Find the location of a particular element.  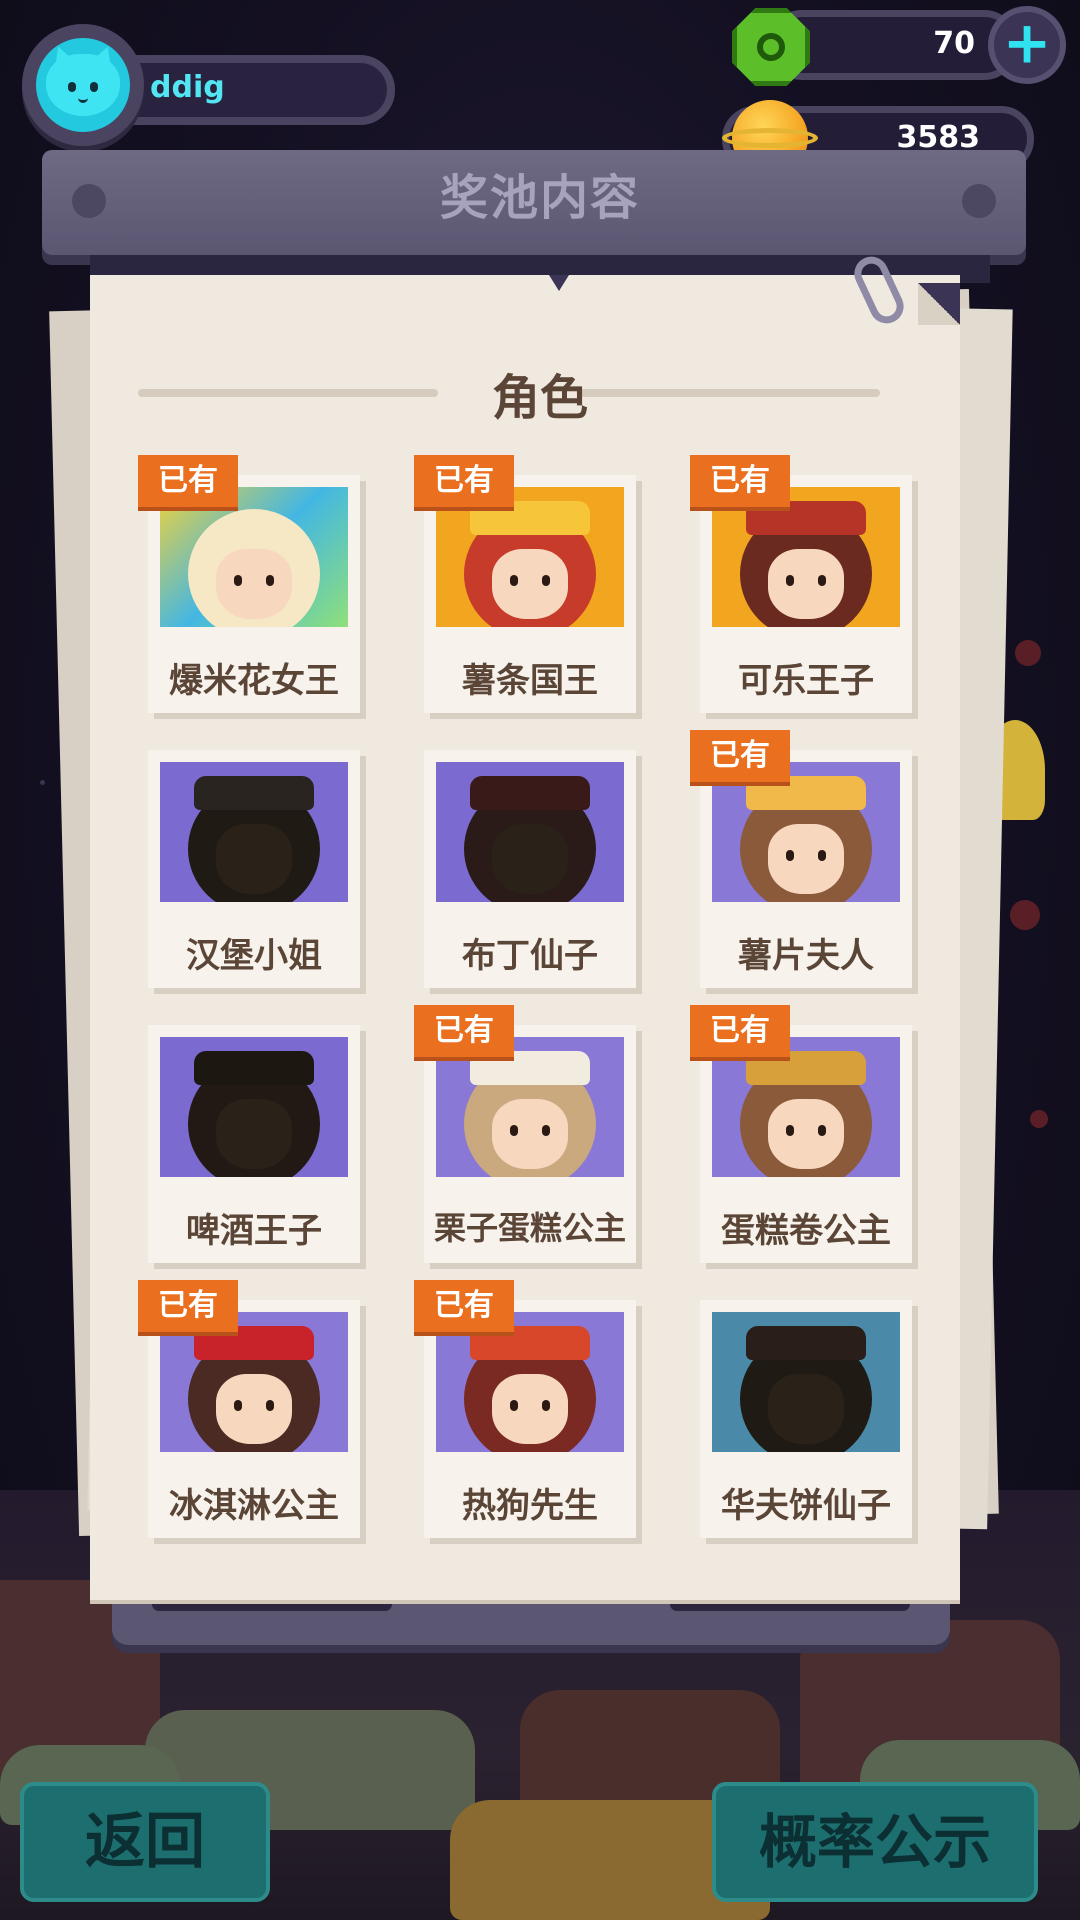

back-button: 返回 is located at coordinates (145, 1842).